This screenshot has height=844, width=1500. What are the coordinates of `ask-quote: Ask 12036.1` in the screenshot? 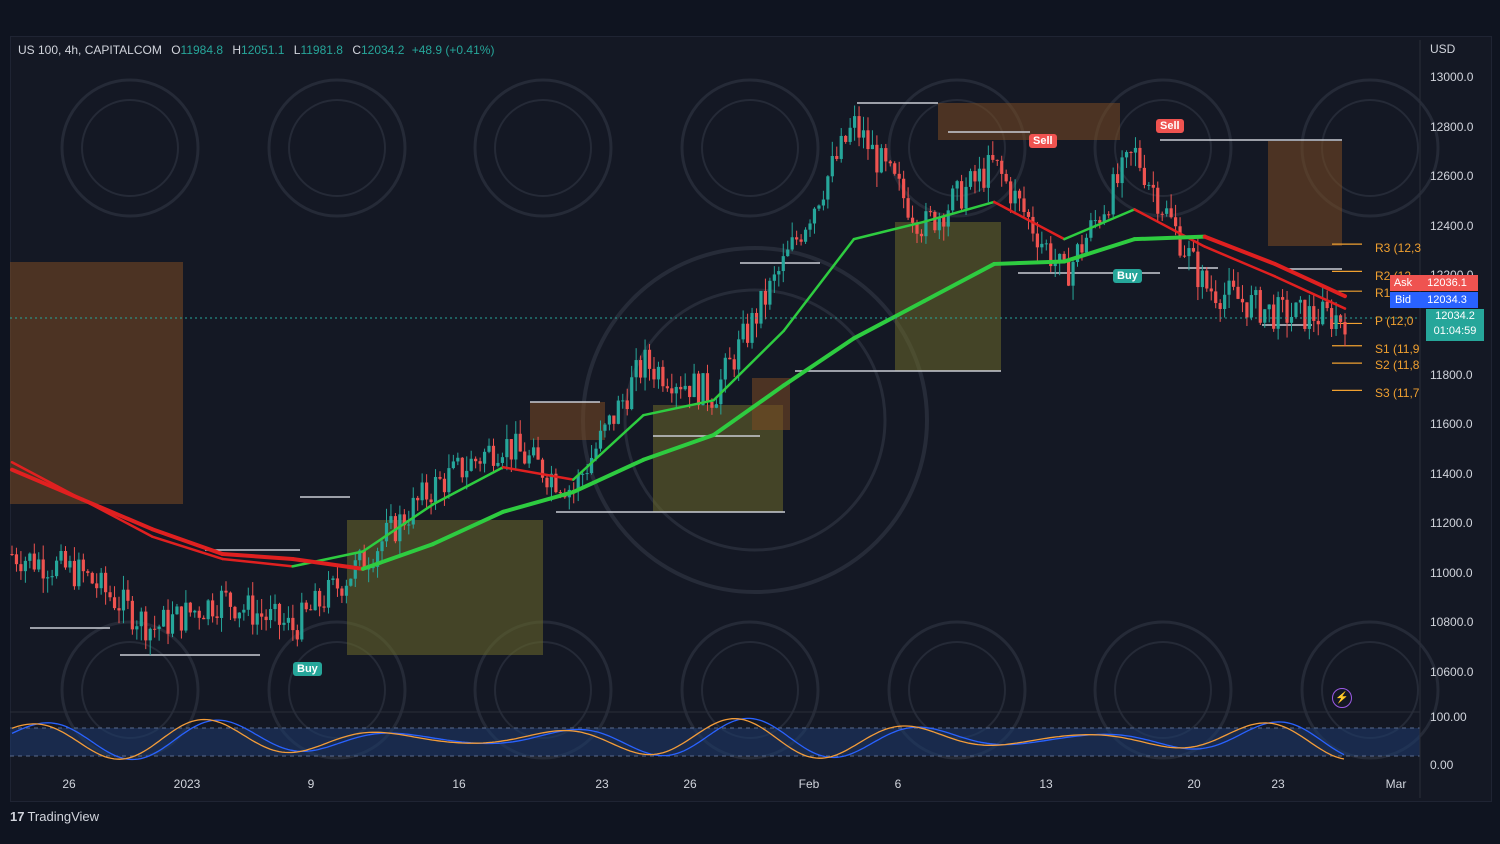 It's located at (1434, 283).